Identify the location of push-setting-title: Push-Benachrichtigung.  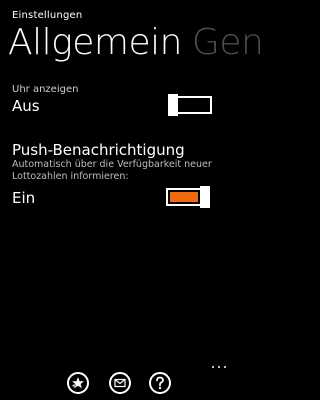
(98, 150).